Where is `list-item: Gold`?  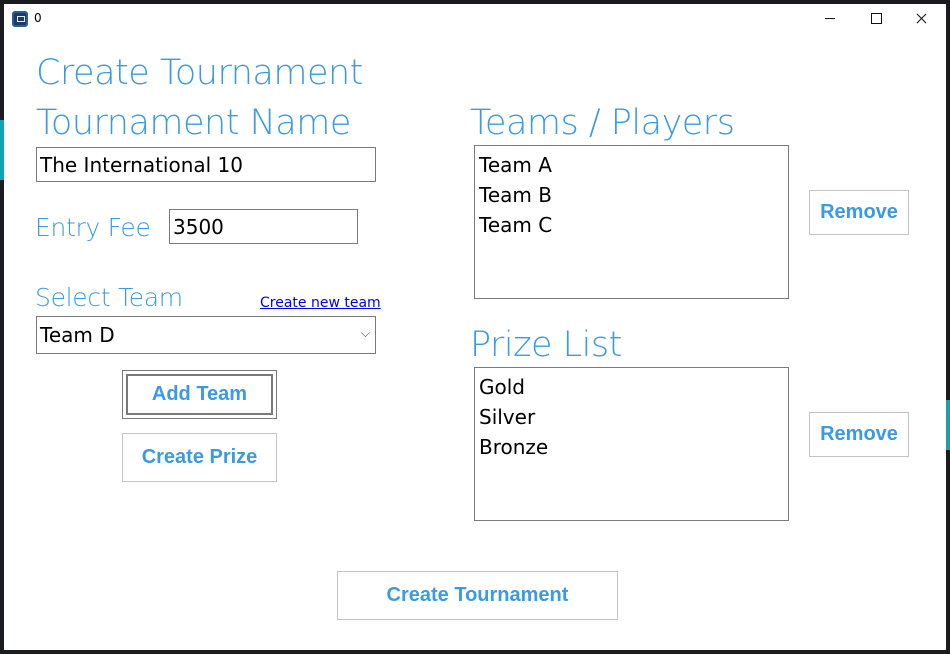 list-item: Gold is located at coordinates (633, 387).